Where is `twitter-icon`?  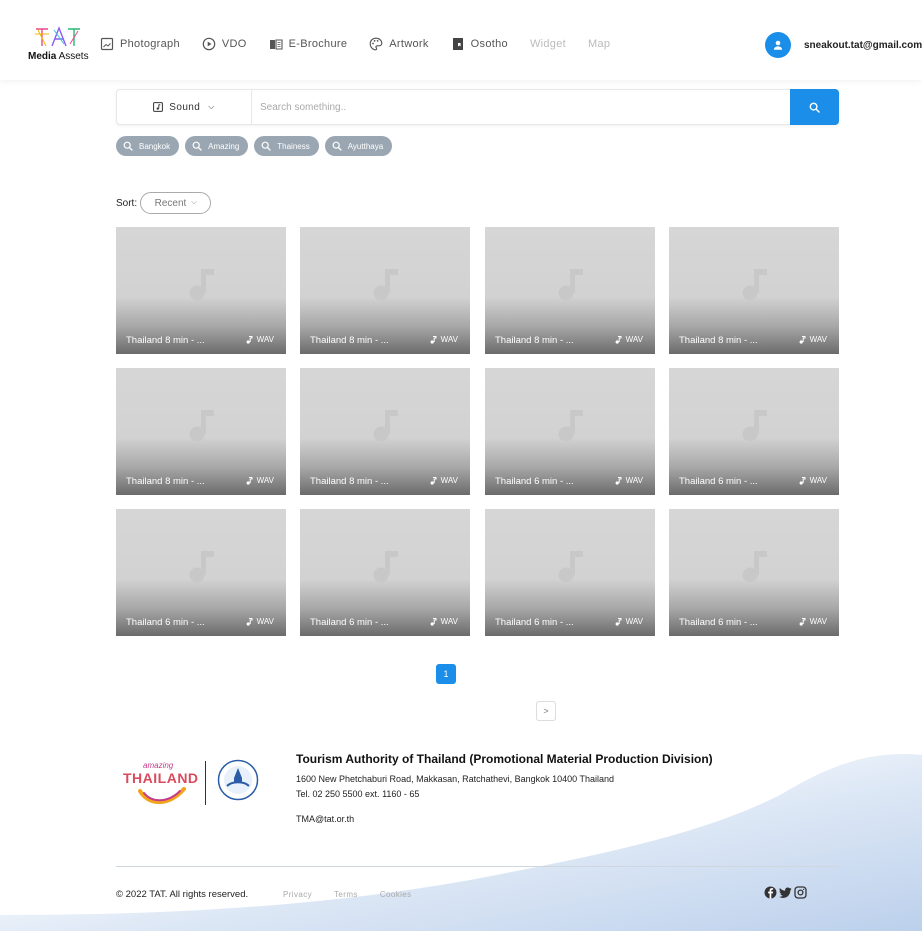
twitter-icon is located at coordinates (785, 892).